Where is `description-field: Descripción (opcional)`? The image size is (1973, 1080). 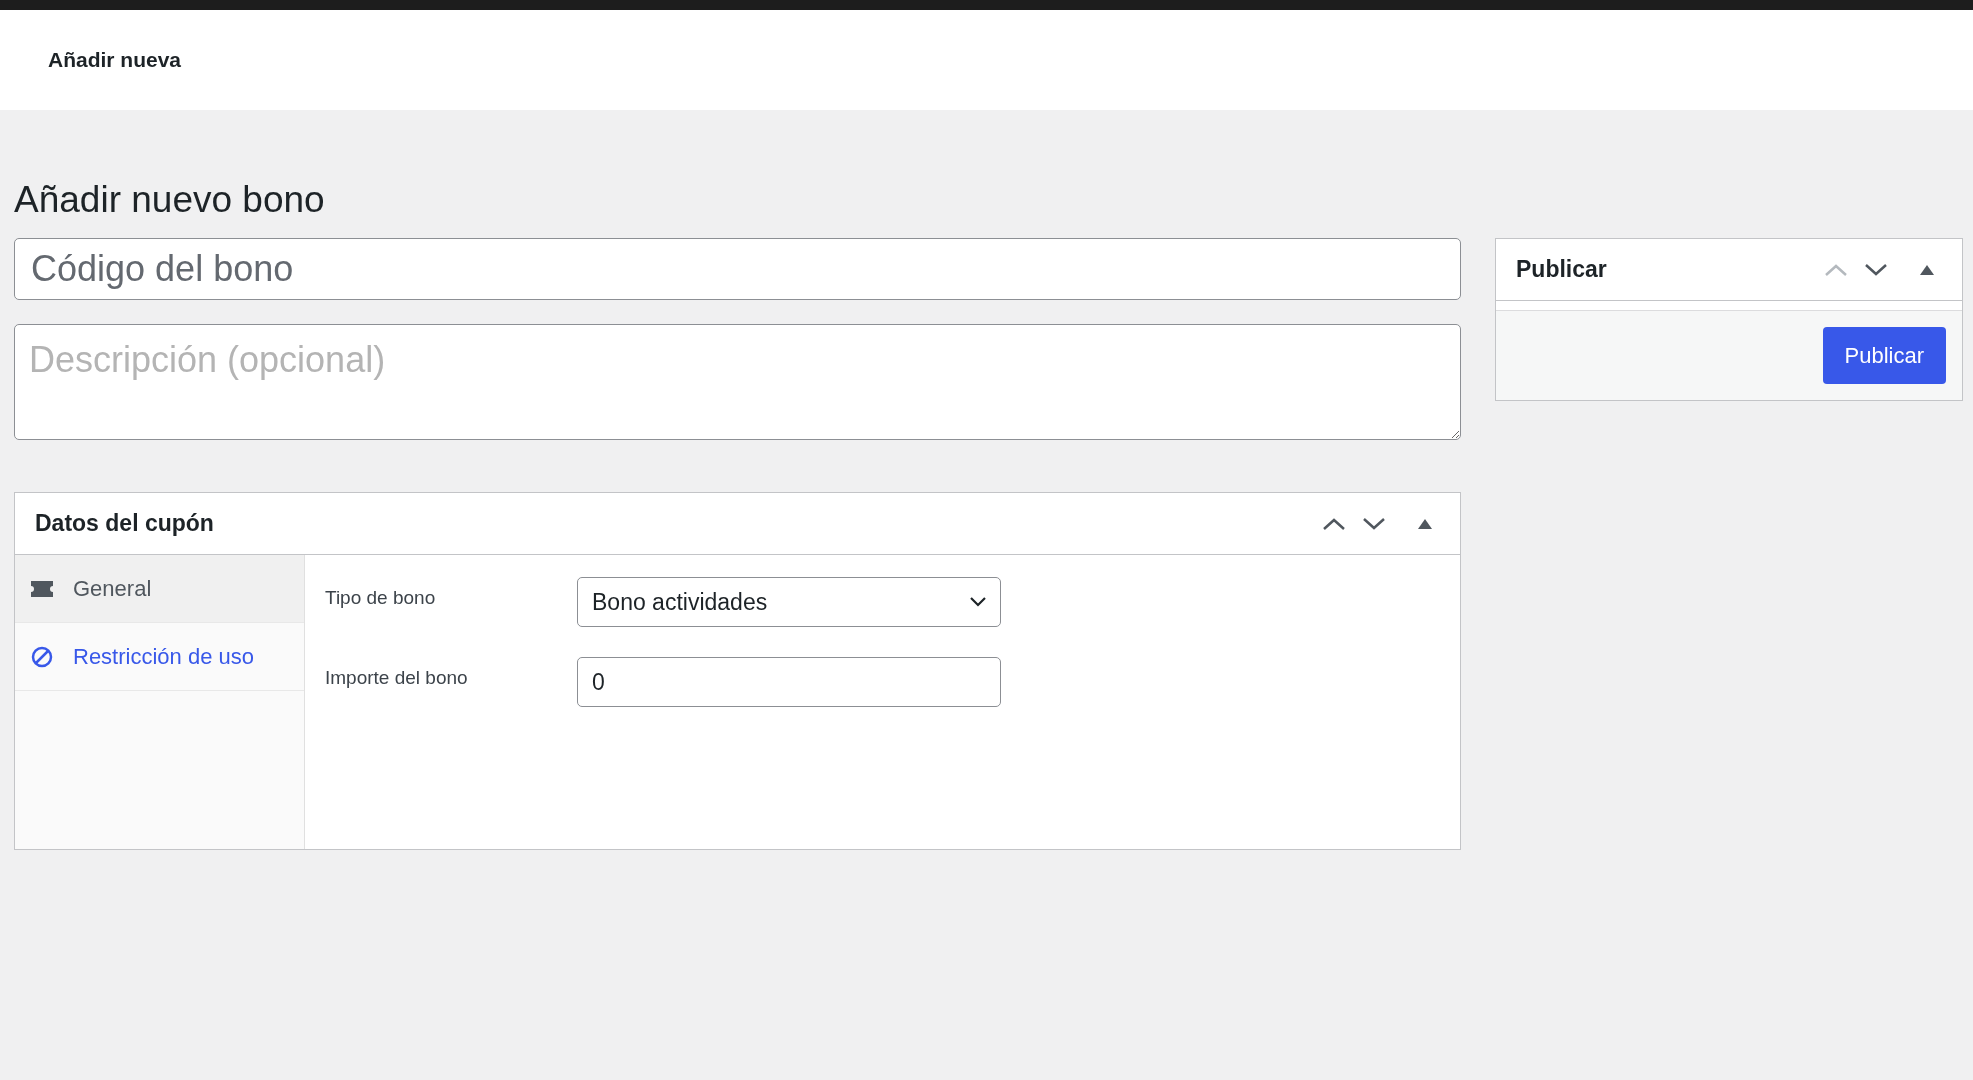 description-field: Descripción (opcional) is located at coordinates (737, 382).